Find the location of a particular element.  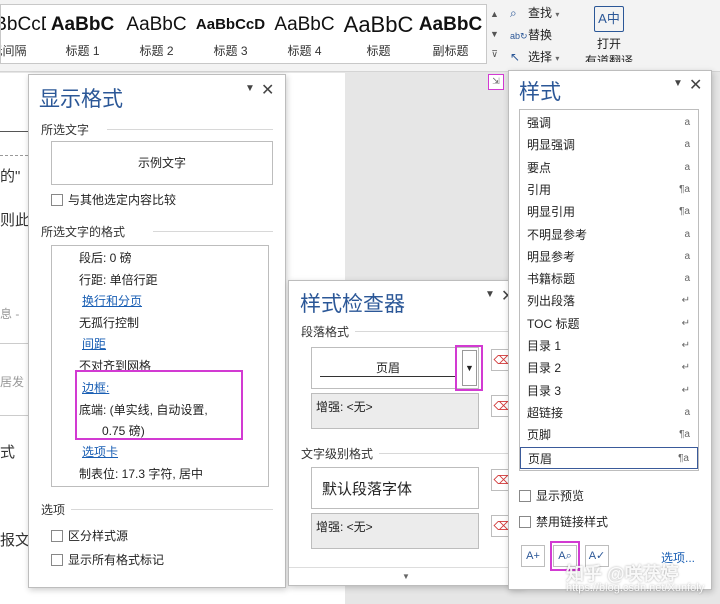

text-style-box: 默认段落字体 is located at coordinates (395, 488).